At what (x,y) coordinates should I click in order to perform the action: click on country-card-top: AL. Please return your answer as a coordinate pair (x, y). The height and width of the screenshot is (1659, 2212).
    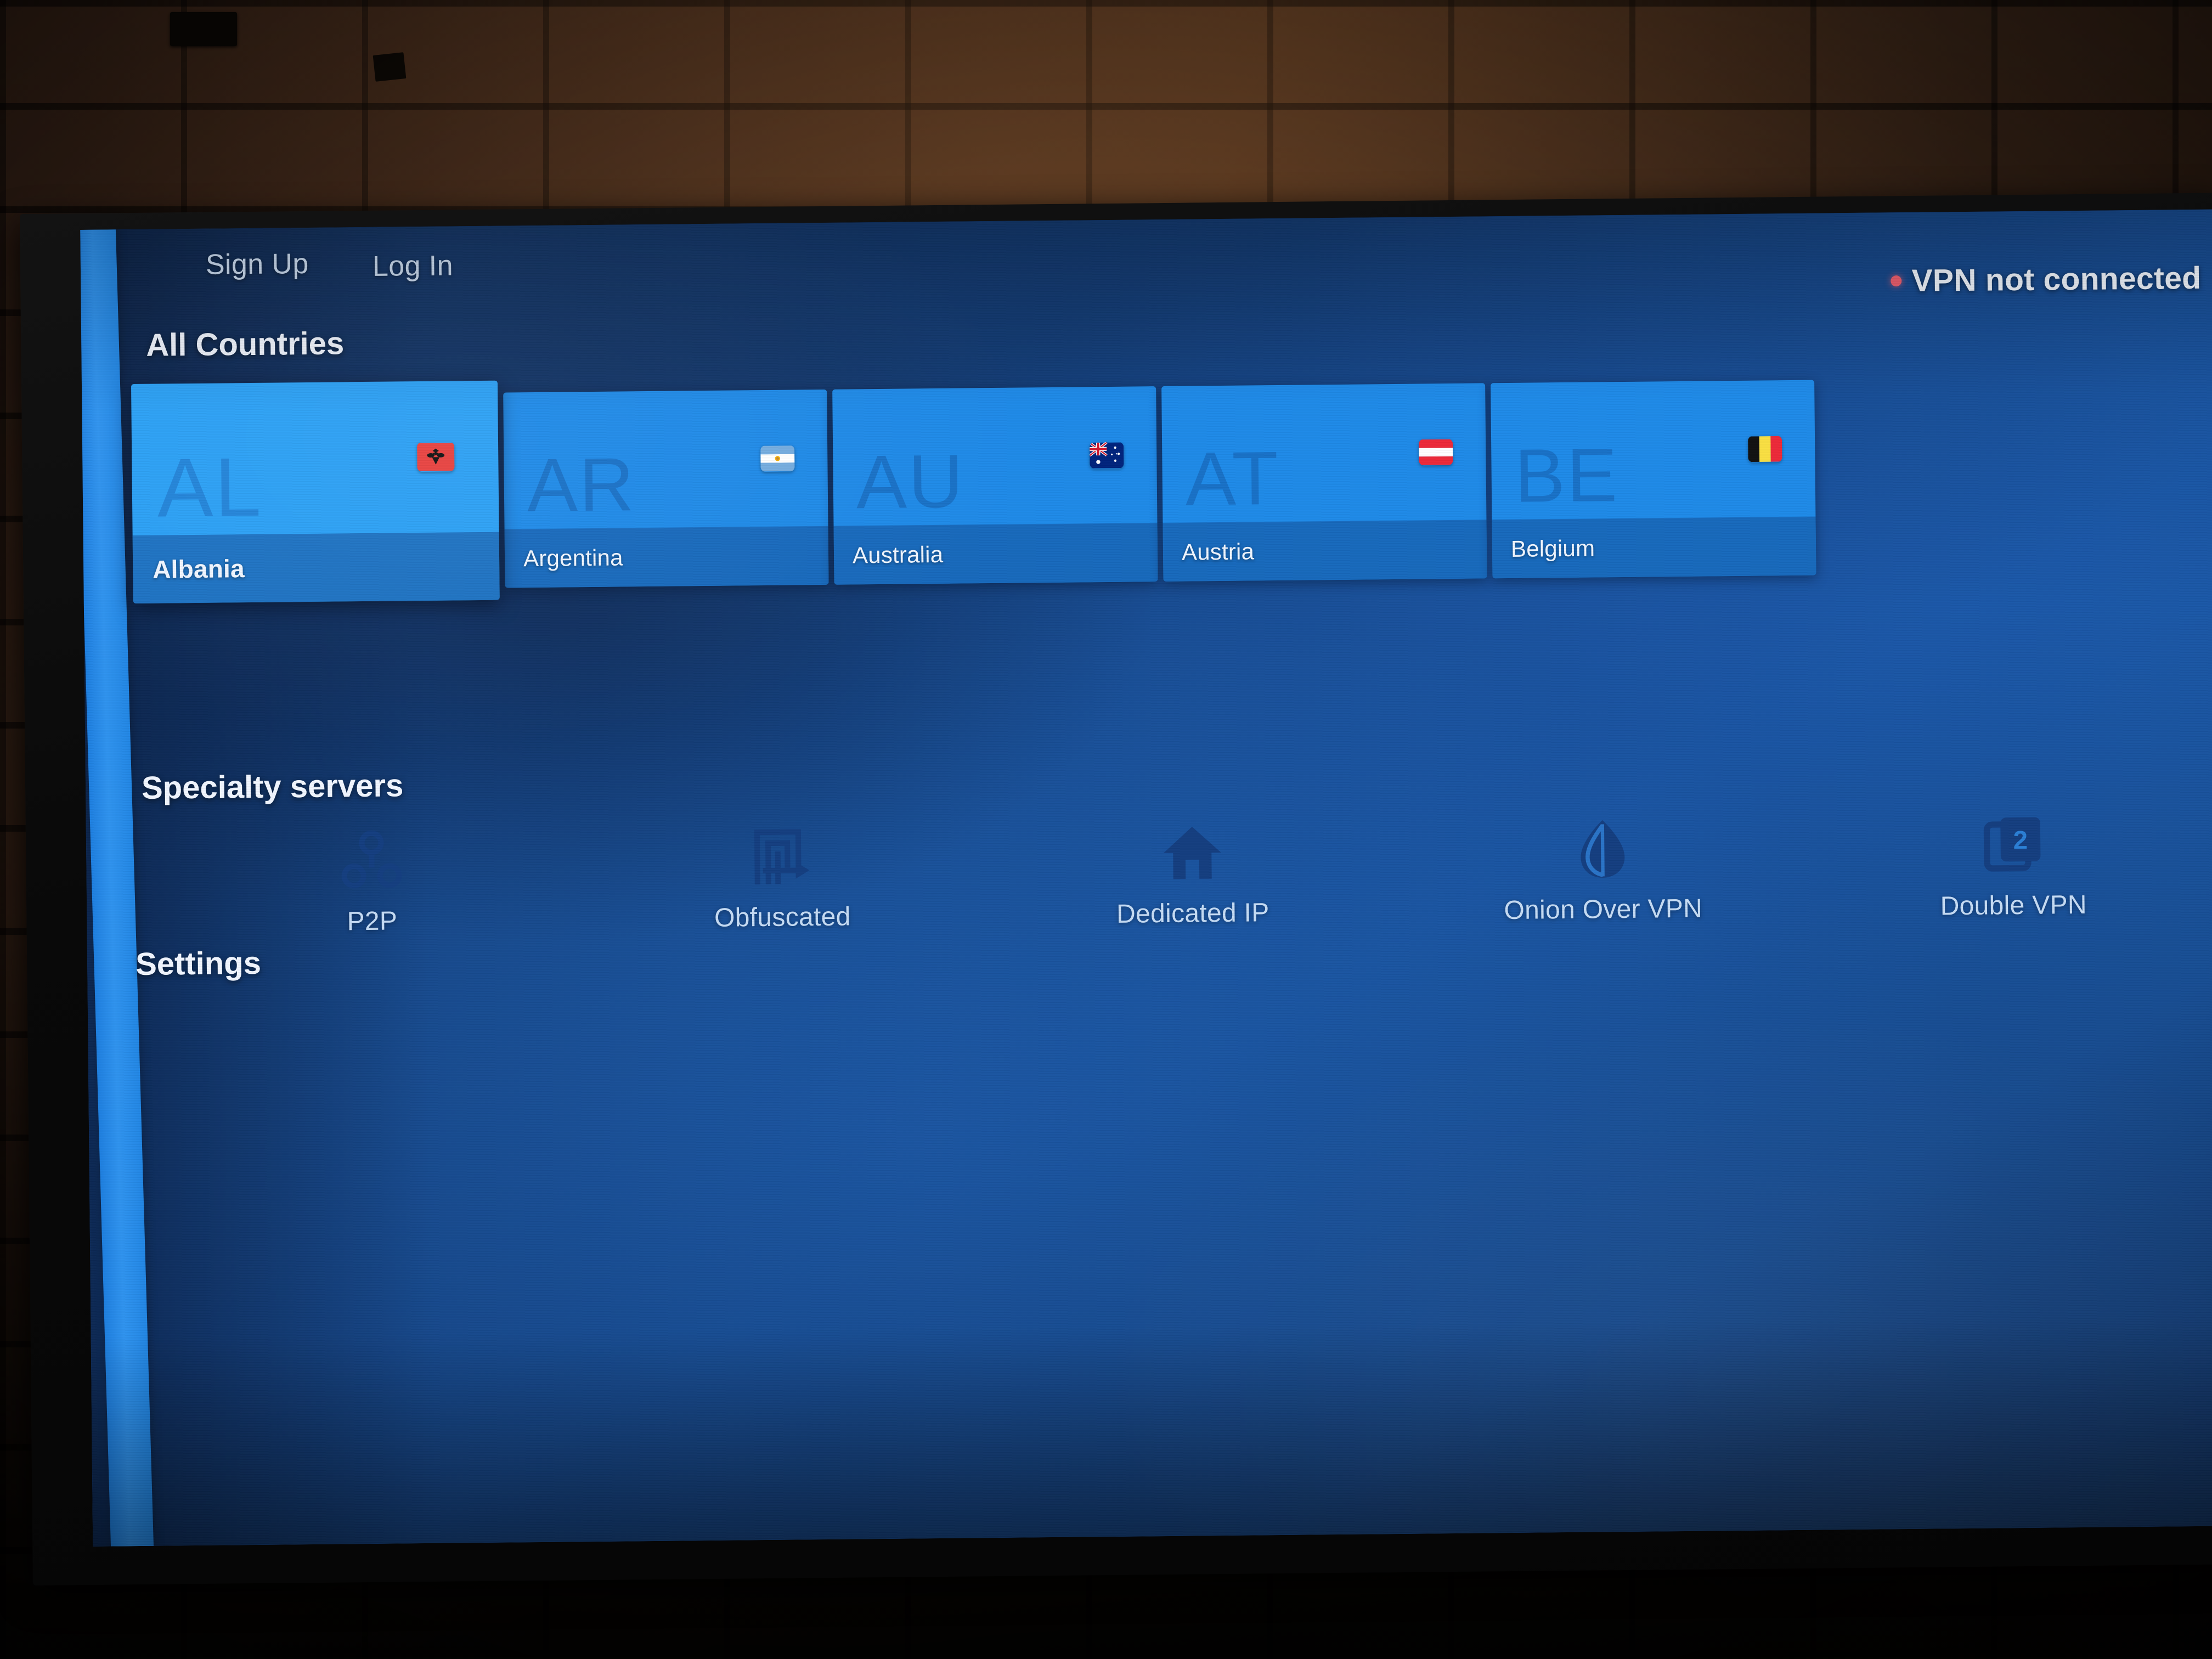
    Looking at the image, I should click on (315, 458).